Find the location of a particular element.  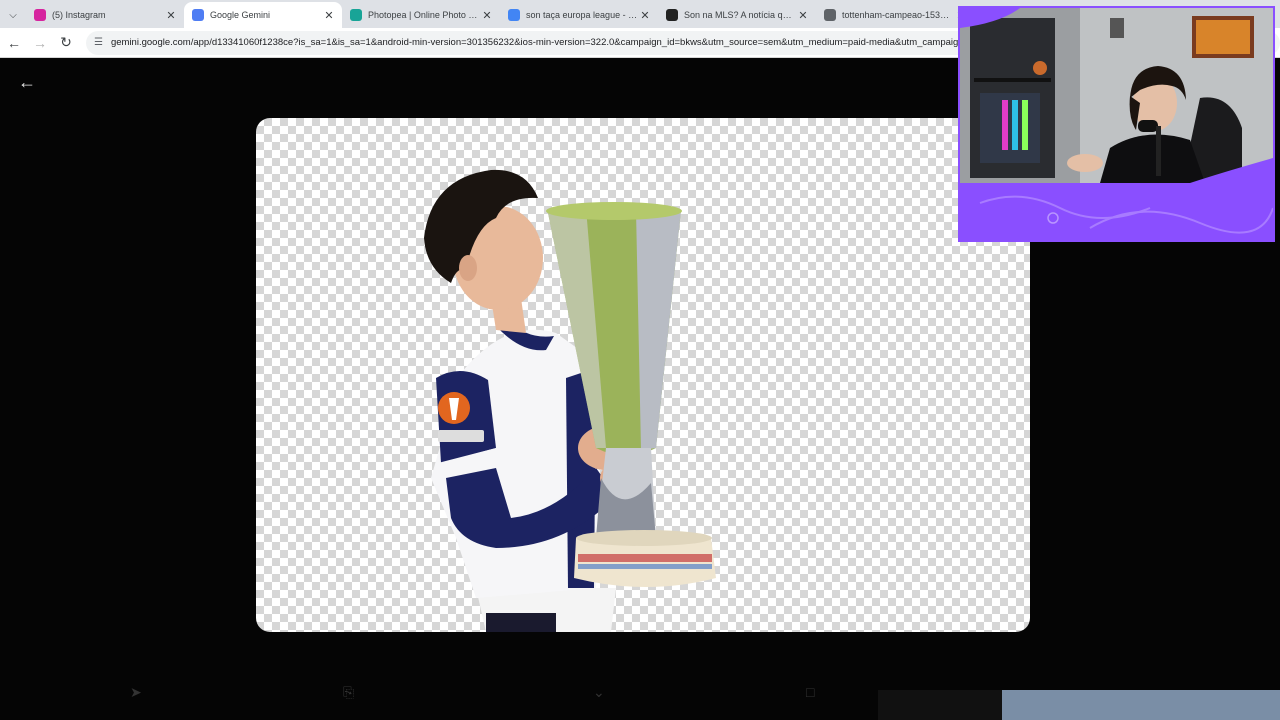

tab-title: Son na MLS? A notícia que anim is located at coordinates (740, 15).